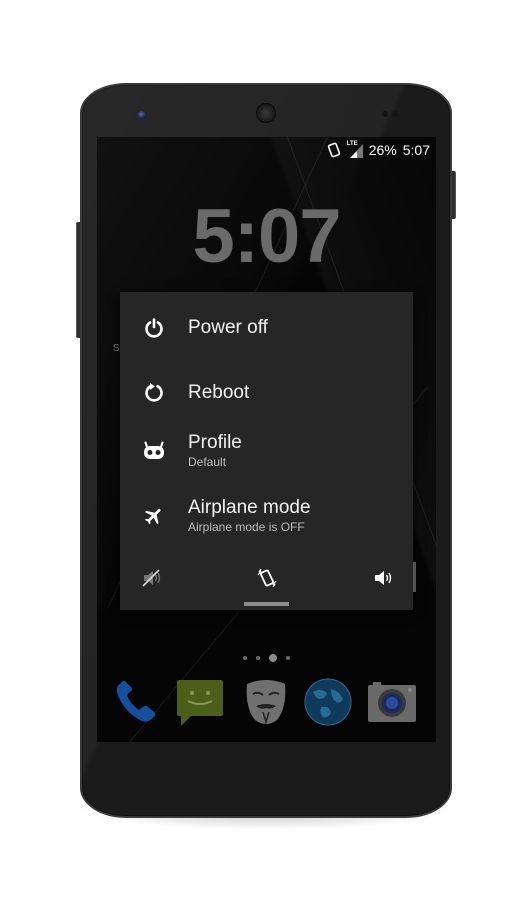 The width and height of the screenshot is (532, 900). I want to click on profile-sublabel: Default, so click(207, 462).